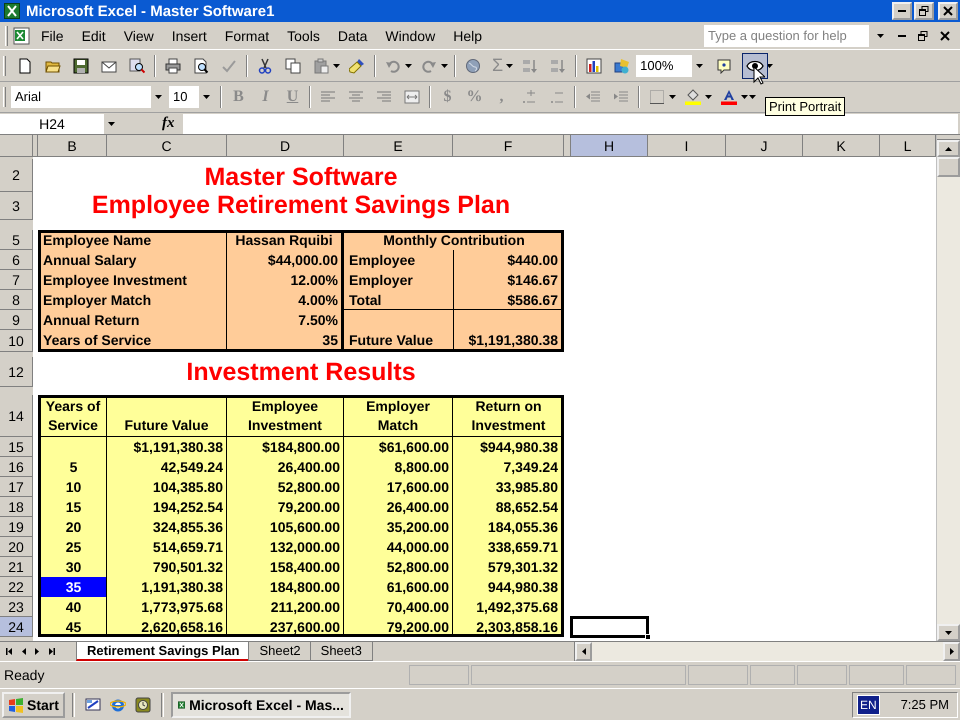 The height and width of the screenshot is (720, 960). I want to click on row-header: 6, so click(16, 260).